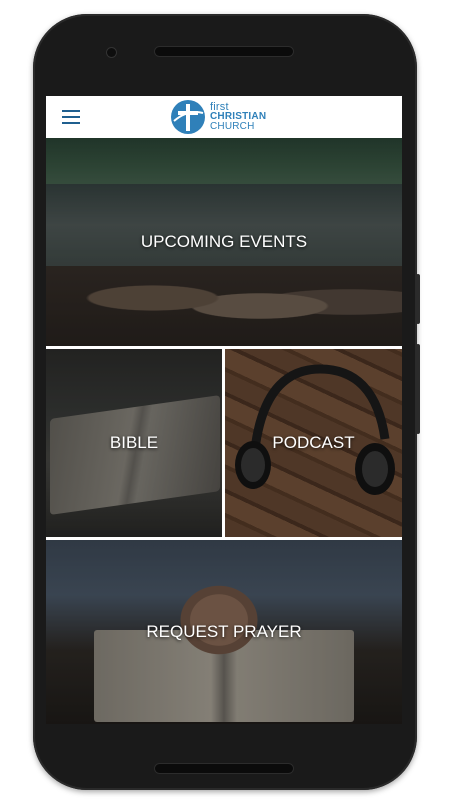  Describe the element at coordinates (418, 389) in the screenshot. I see `power-button` at that location.